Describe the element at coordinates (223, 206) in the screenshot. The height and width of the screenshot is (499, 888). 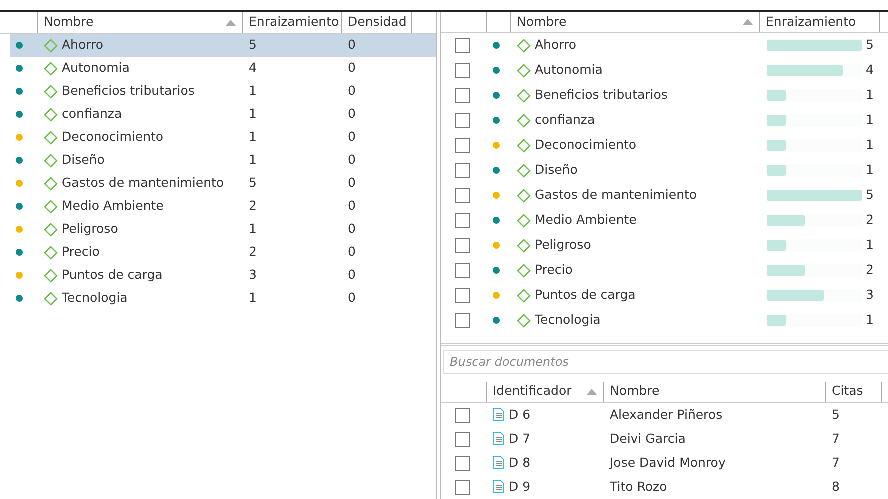
I see `code-row: Medio Ambiente 2 0` at that location.